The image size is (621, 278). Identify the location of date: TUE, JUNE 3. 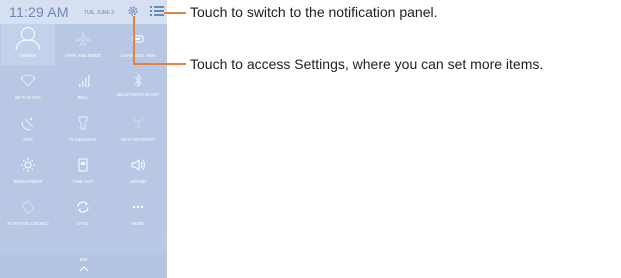
(99, 13).